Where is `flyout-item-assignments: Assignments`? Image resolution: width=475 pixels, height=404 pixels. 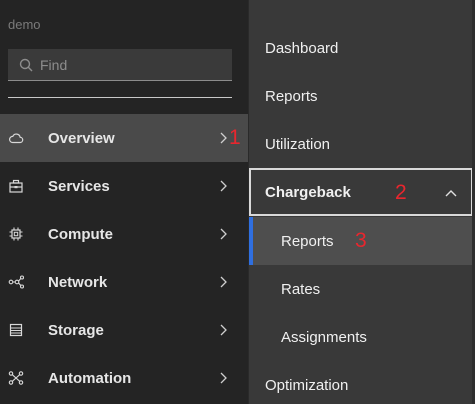 flyout-item-assignments: Assignments is located at coordinates (361, 337).